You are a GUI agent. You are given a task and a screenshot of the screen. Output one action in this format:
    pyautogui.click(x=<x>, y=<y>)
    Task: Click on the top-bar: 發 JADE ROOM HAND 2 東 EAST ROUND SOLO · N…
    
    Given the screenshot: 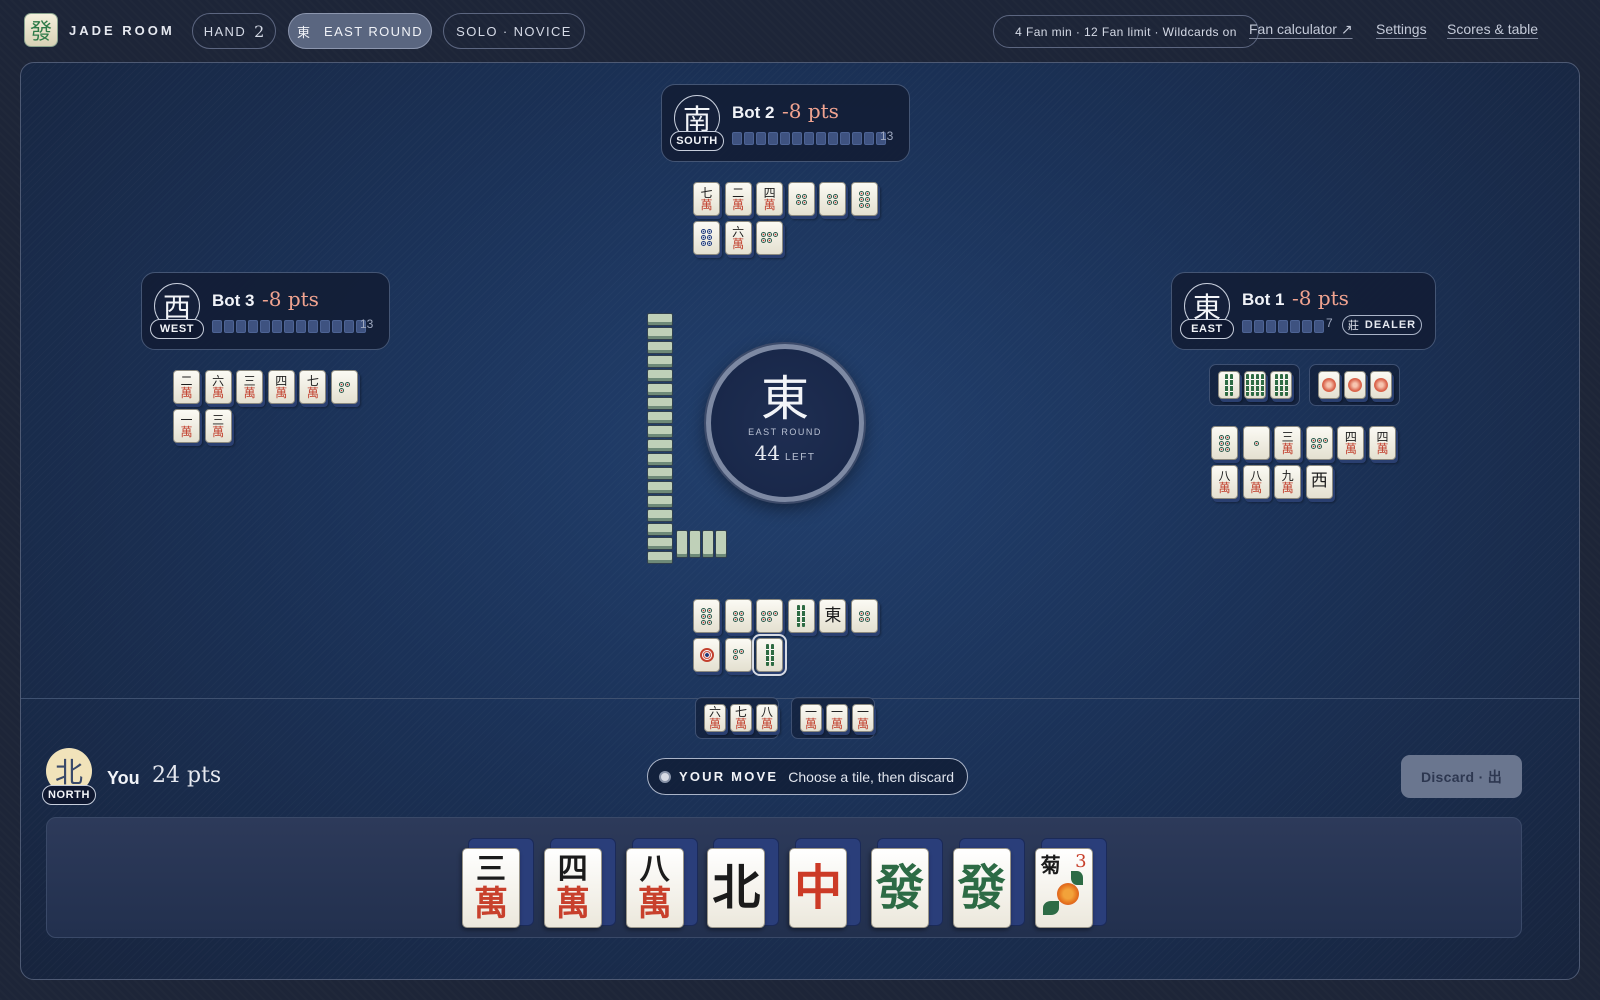 What is the action you would take?
    pyautogui.click(x=800, y=31)
    